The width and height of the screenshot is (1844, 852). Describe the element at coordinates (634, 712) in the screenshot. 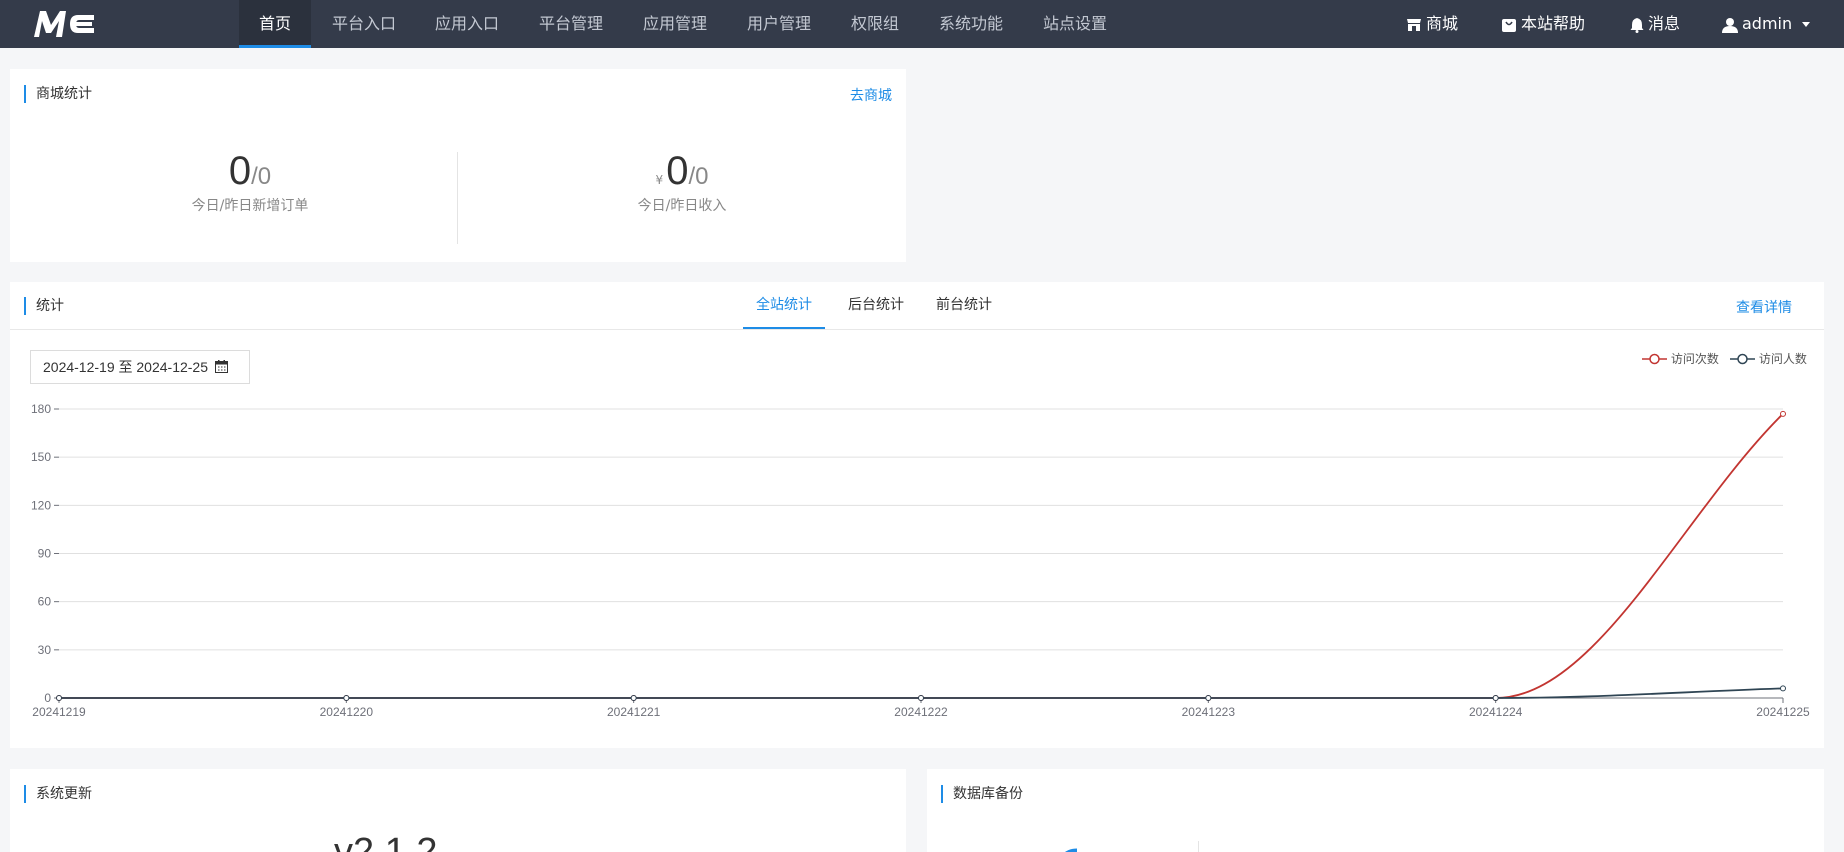

I see `x-tick-label: 20241221` at that location.